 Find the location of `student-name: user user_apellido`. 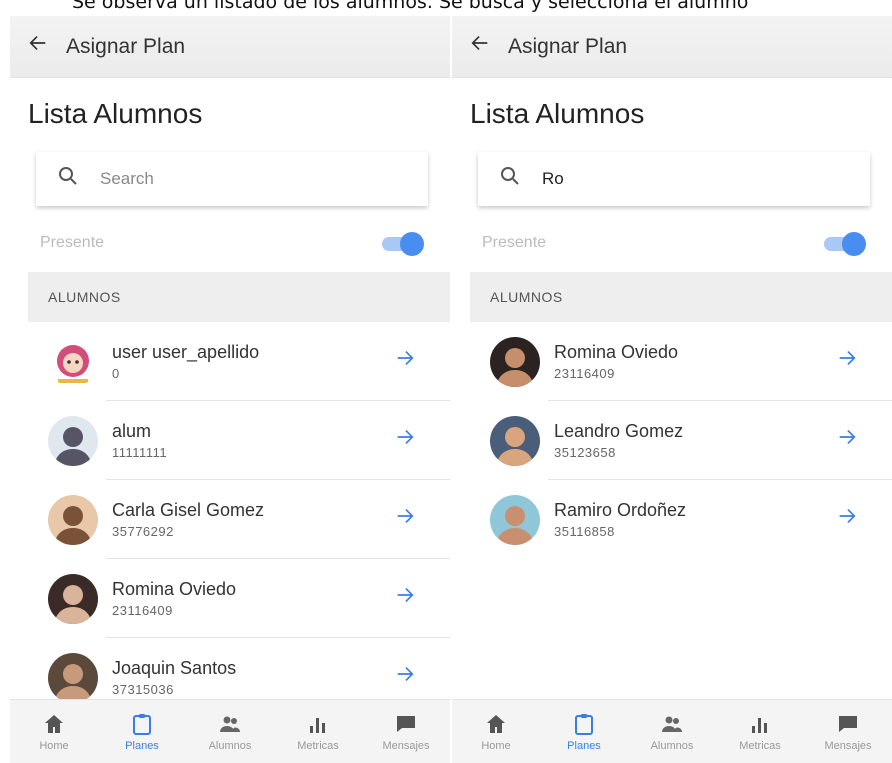

student-name: user user_apellido is located at coordinates (186, 352).